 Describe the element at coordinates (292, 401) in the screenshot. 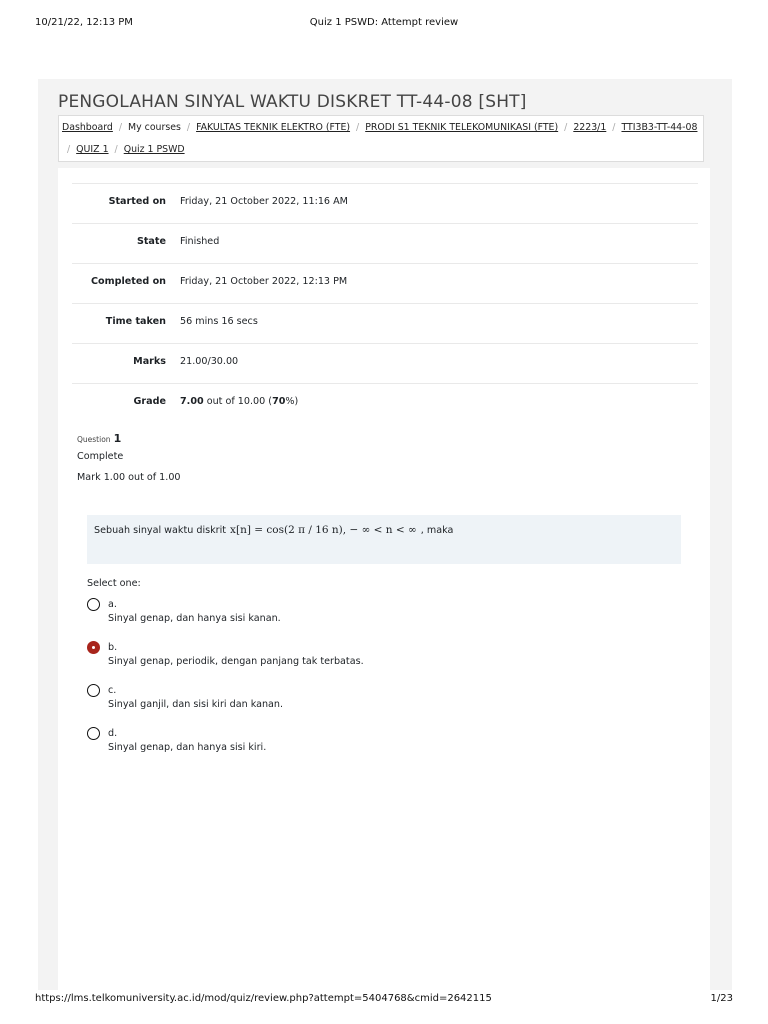

I see `grade-percent-suffix: %)` at that location.